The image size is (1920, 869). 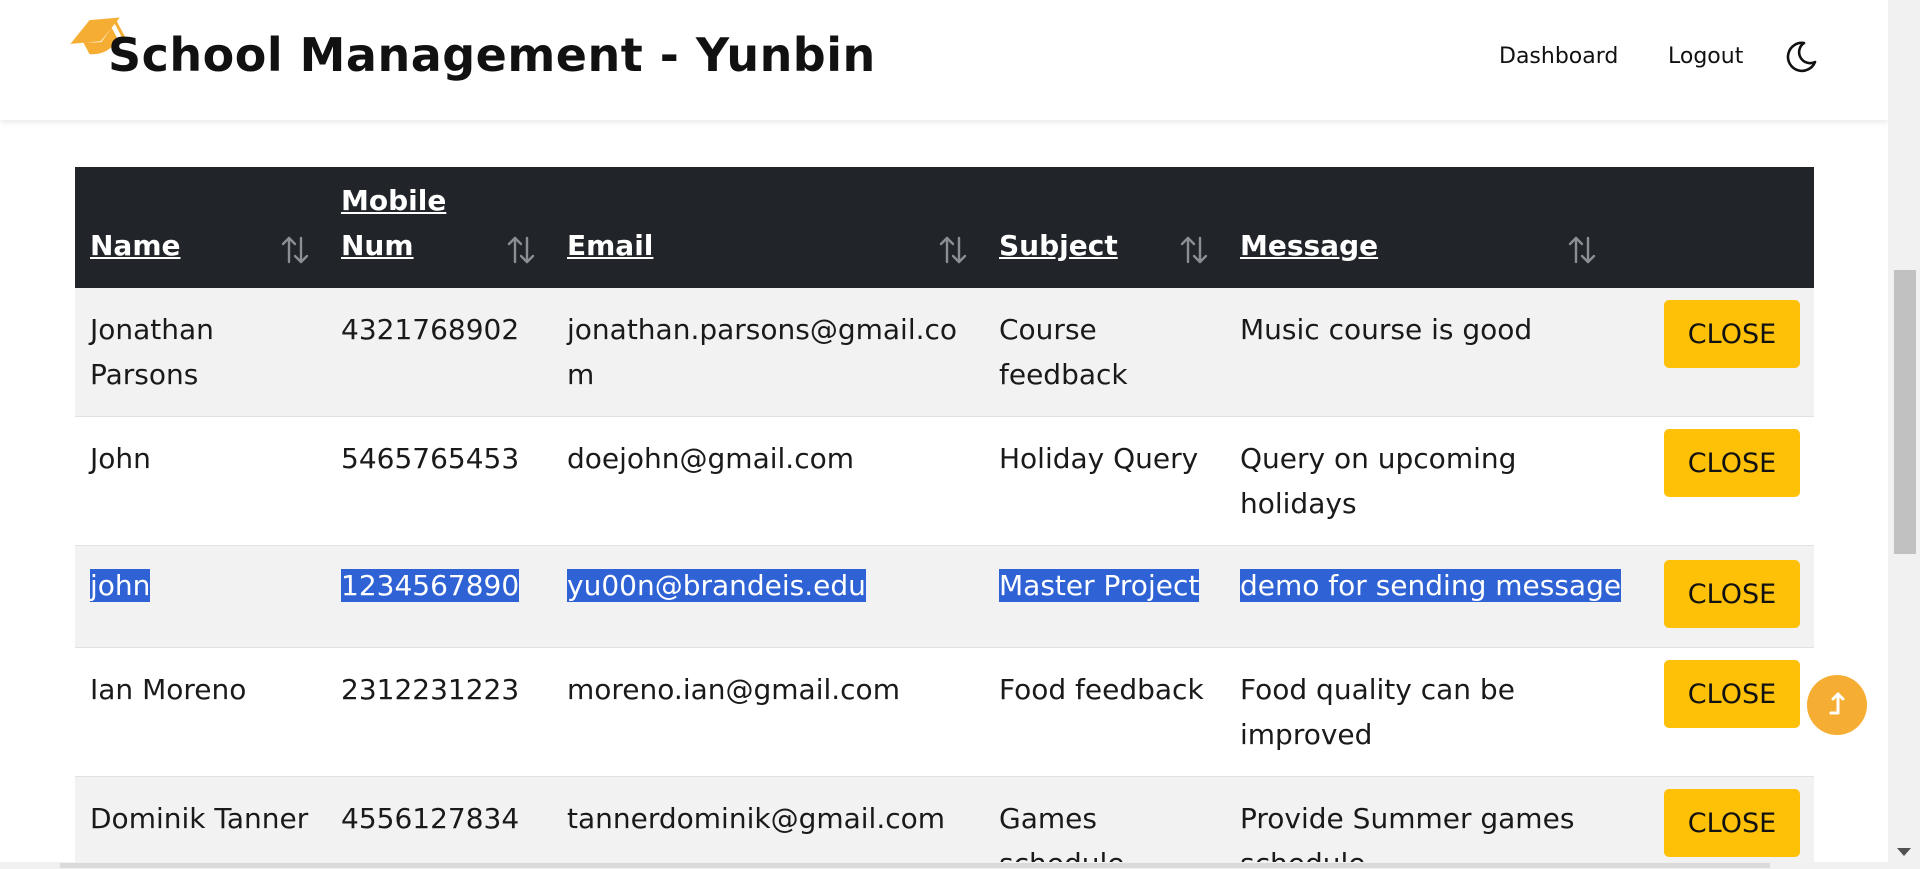 What do you see at coordinates (1104, 822) in the screenshot?
I see `cell-subject: Games schedule` at bounding box center [1104, 822].